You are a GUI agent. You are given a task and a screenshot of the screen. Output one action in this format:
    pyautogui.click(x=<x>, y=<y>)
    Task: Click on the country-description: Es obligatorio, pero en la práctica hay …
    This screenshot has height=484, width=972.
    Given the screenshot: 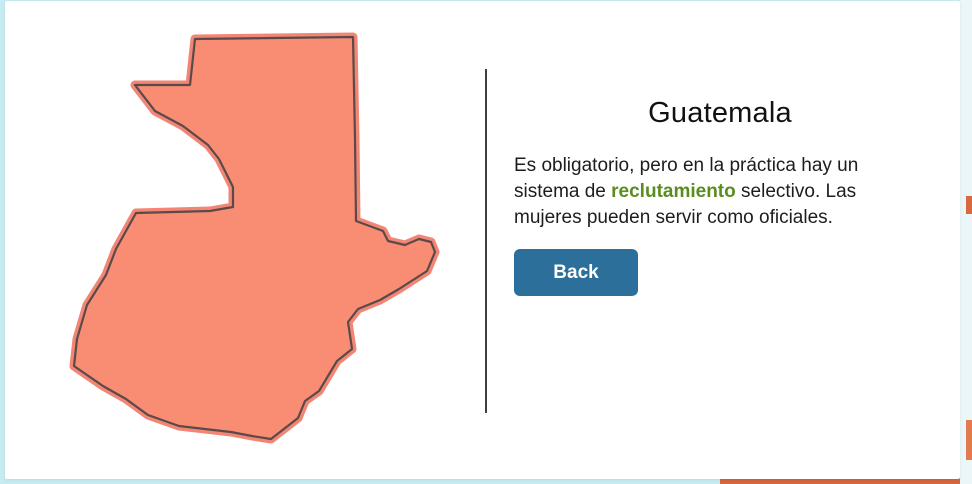 What is the action you would take?
    pyautogui.click(x=719, y=192)
    